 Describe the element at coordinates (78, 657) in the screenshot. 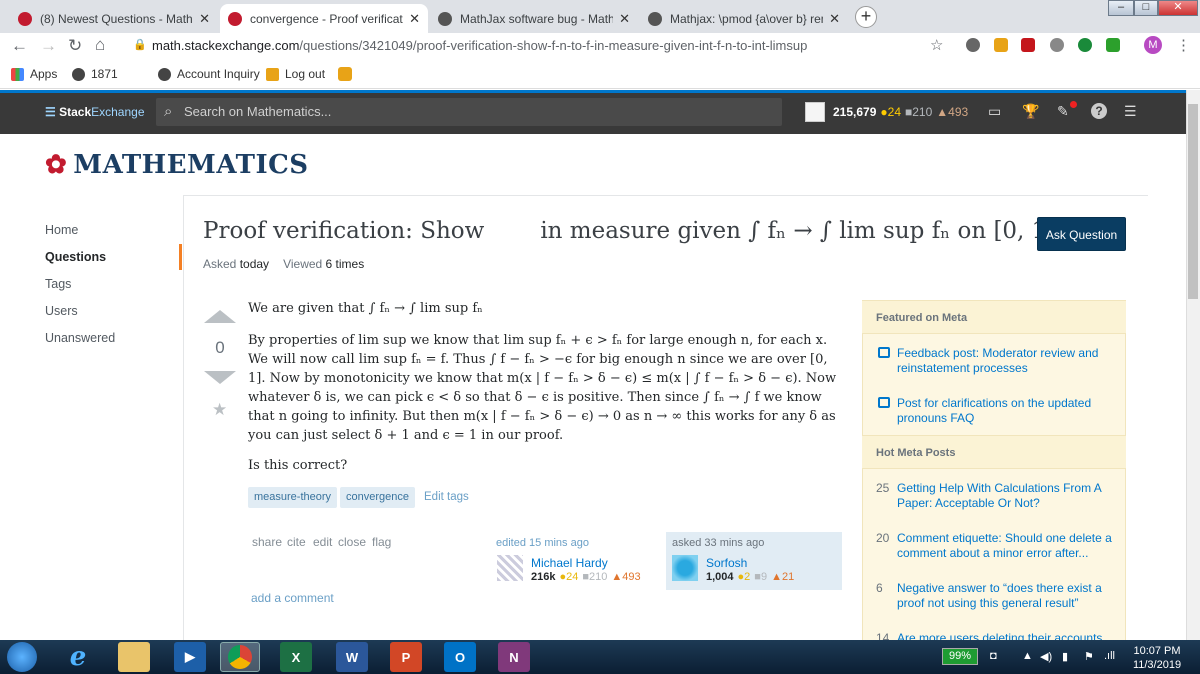

I see `internet-explorer-icon: e` at that location.